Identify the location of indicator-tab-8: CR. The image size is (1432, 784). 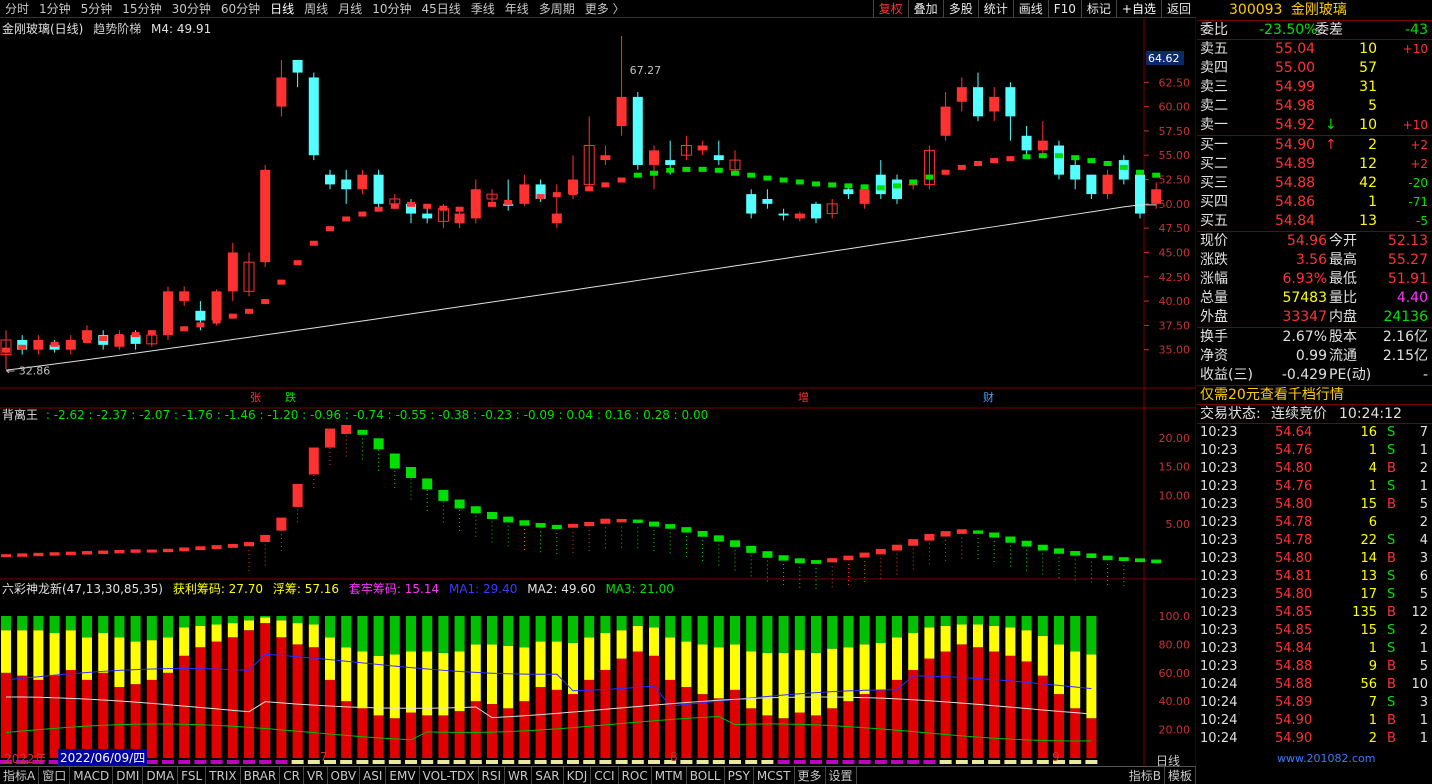
(292, 775).